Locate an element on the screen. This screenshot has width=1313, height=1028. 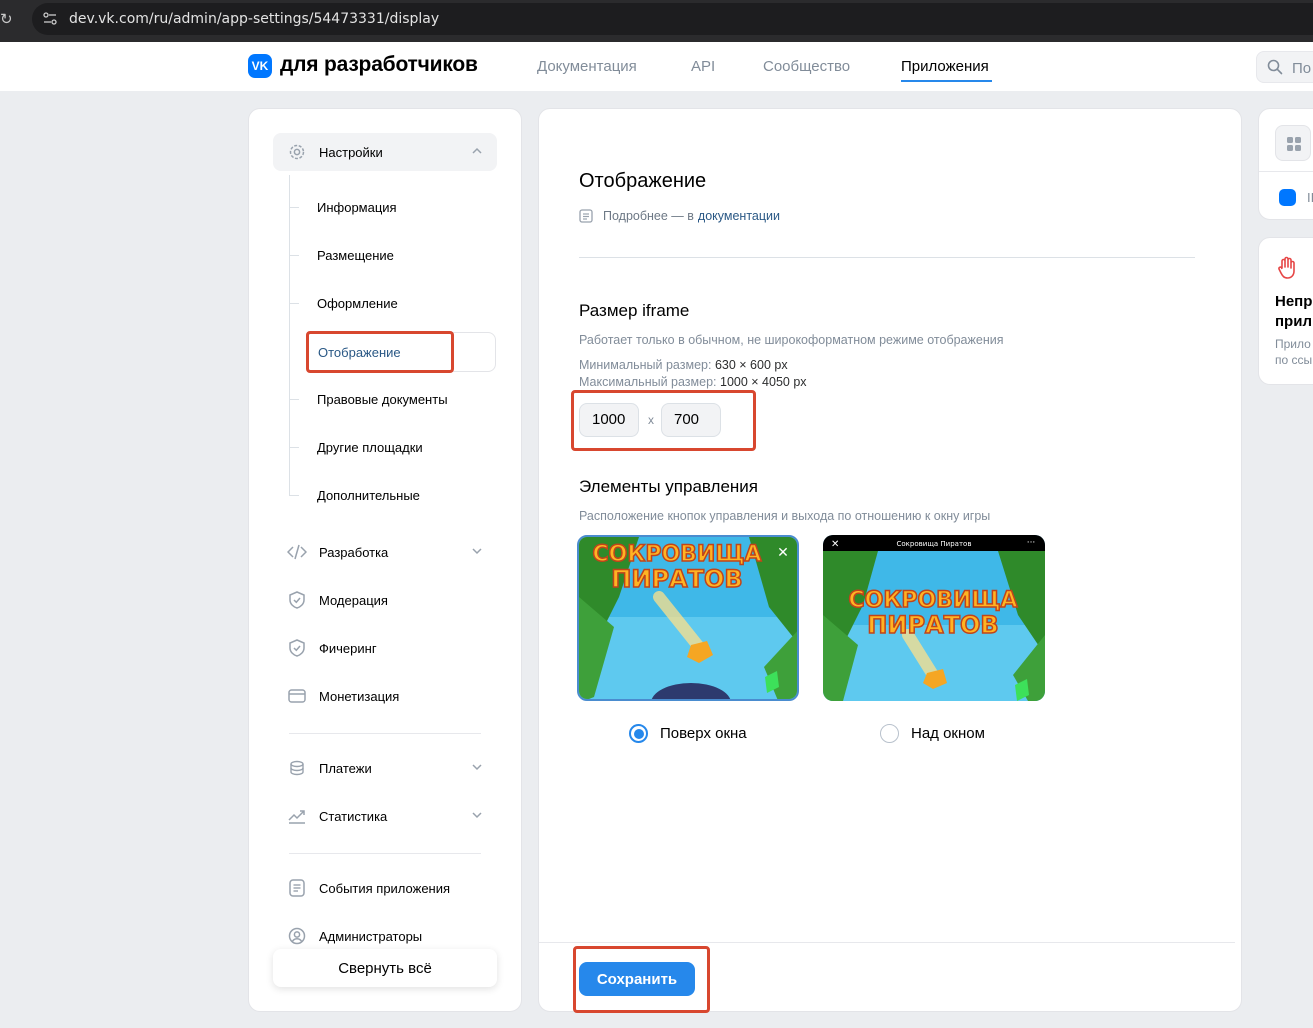
trend-icon is located at coordinates (297, 816).